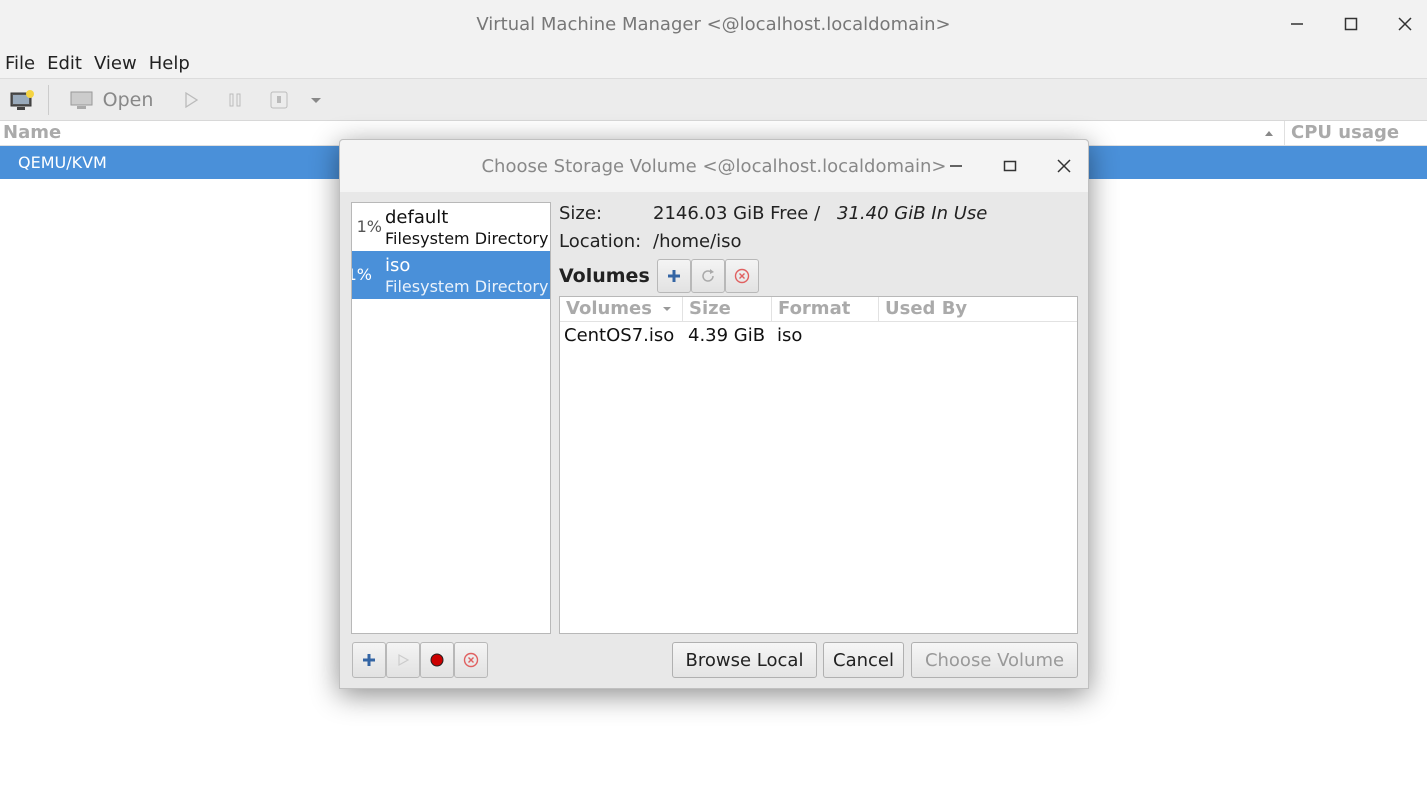 Image resolution: width=1427 pixels, height=808 pixels. What do you see at coordinates (64, 63) in the screenshot?
I see `menu-edit: Edit` at bounding box center [64, 63].